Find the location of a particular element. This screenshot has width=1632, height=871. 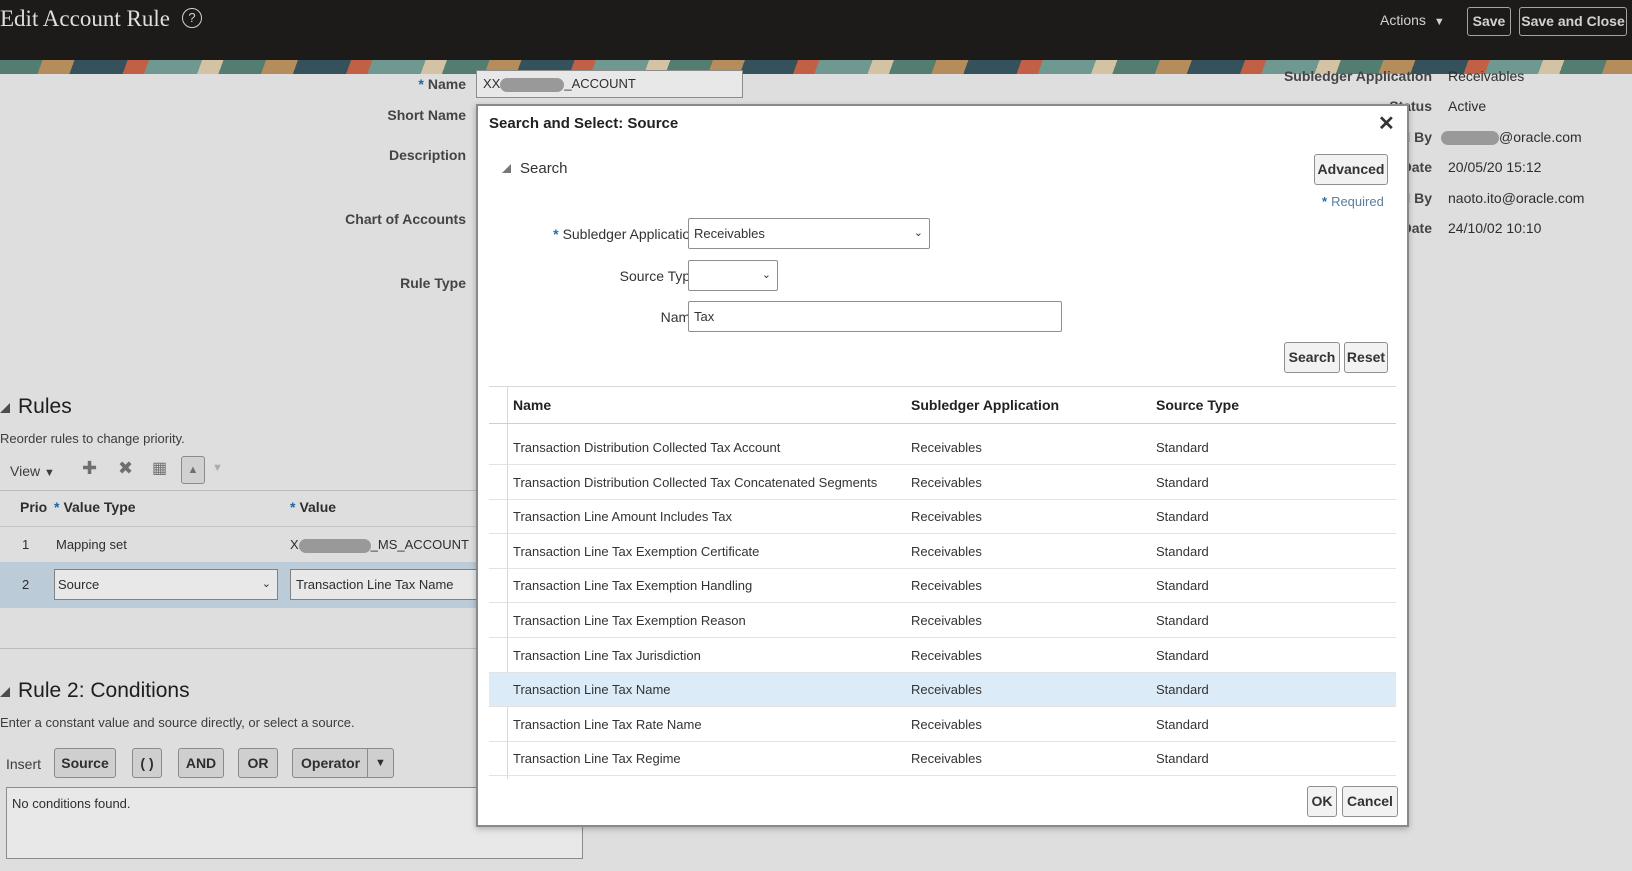

source-type-select: ⌄ is located at coordinates (733, 275).